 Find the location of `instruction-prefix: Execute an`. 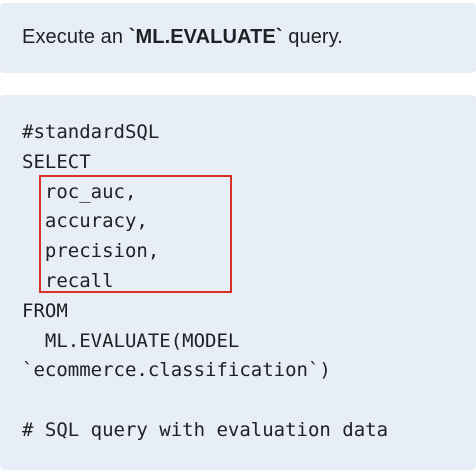

instruction-prefix: Execute an is located at coordinates (75, 37).